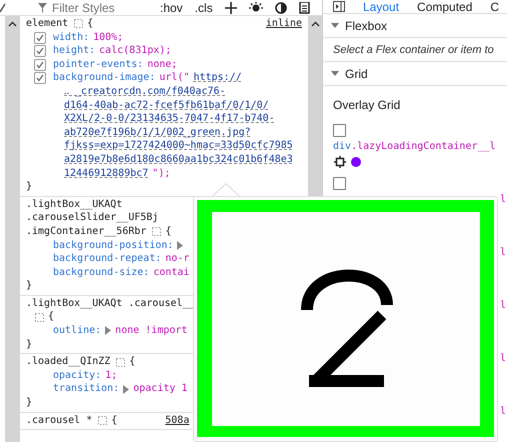 Image resolution: width=507 pixels, height=442 pixels. I want to click on url-link: a2819e7b8e6d180c8660aa1bc324c01b6f48e3, so click(178, 159).